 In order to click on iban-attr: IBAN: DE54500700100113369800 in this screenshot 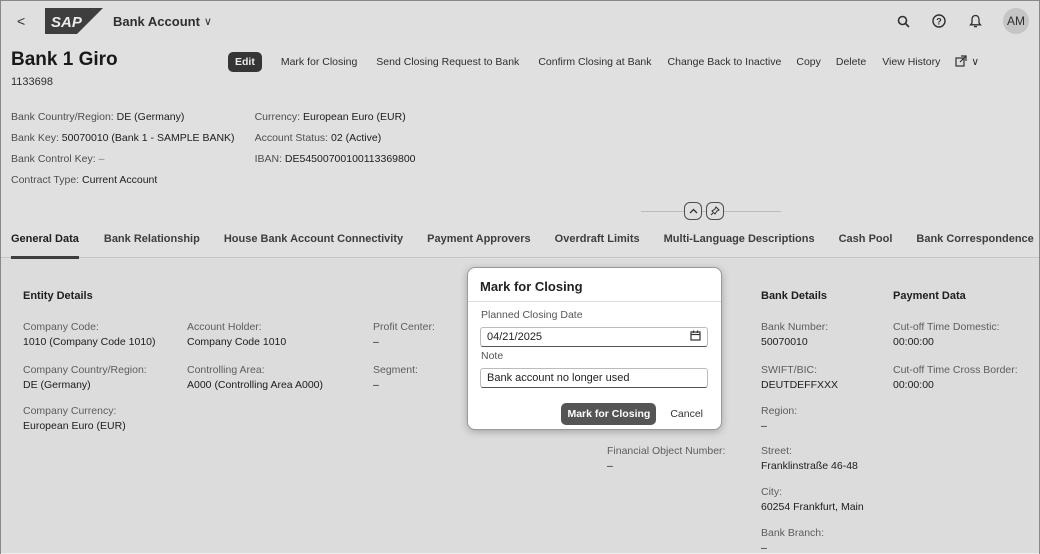, I will do `click(335, 159)`.